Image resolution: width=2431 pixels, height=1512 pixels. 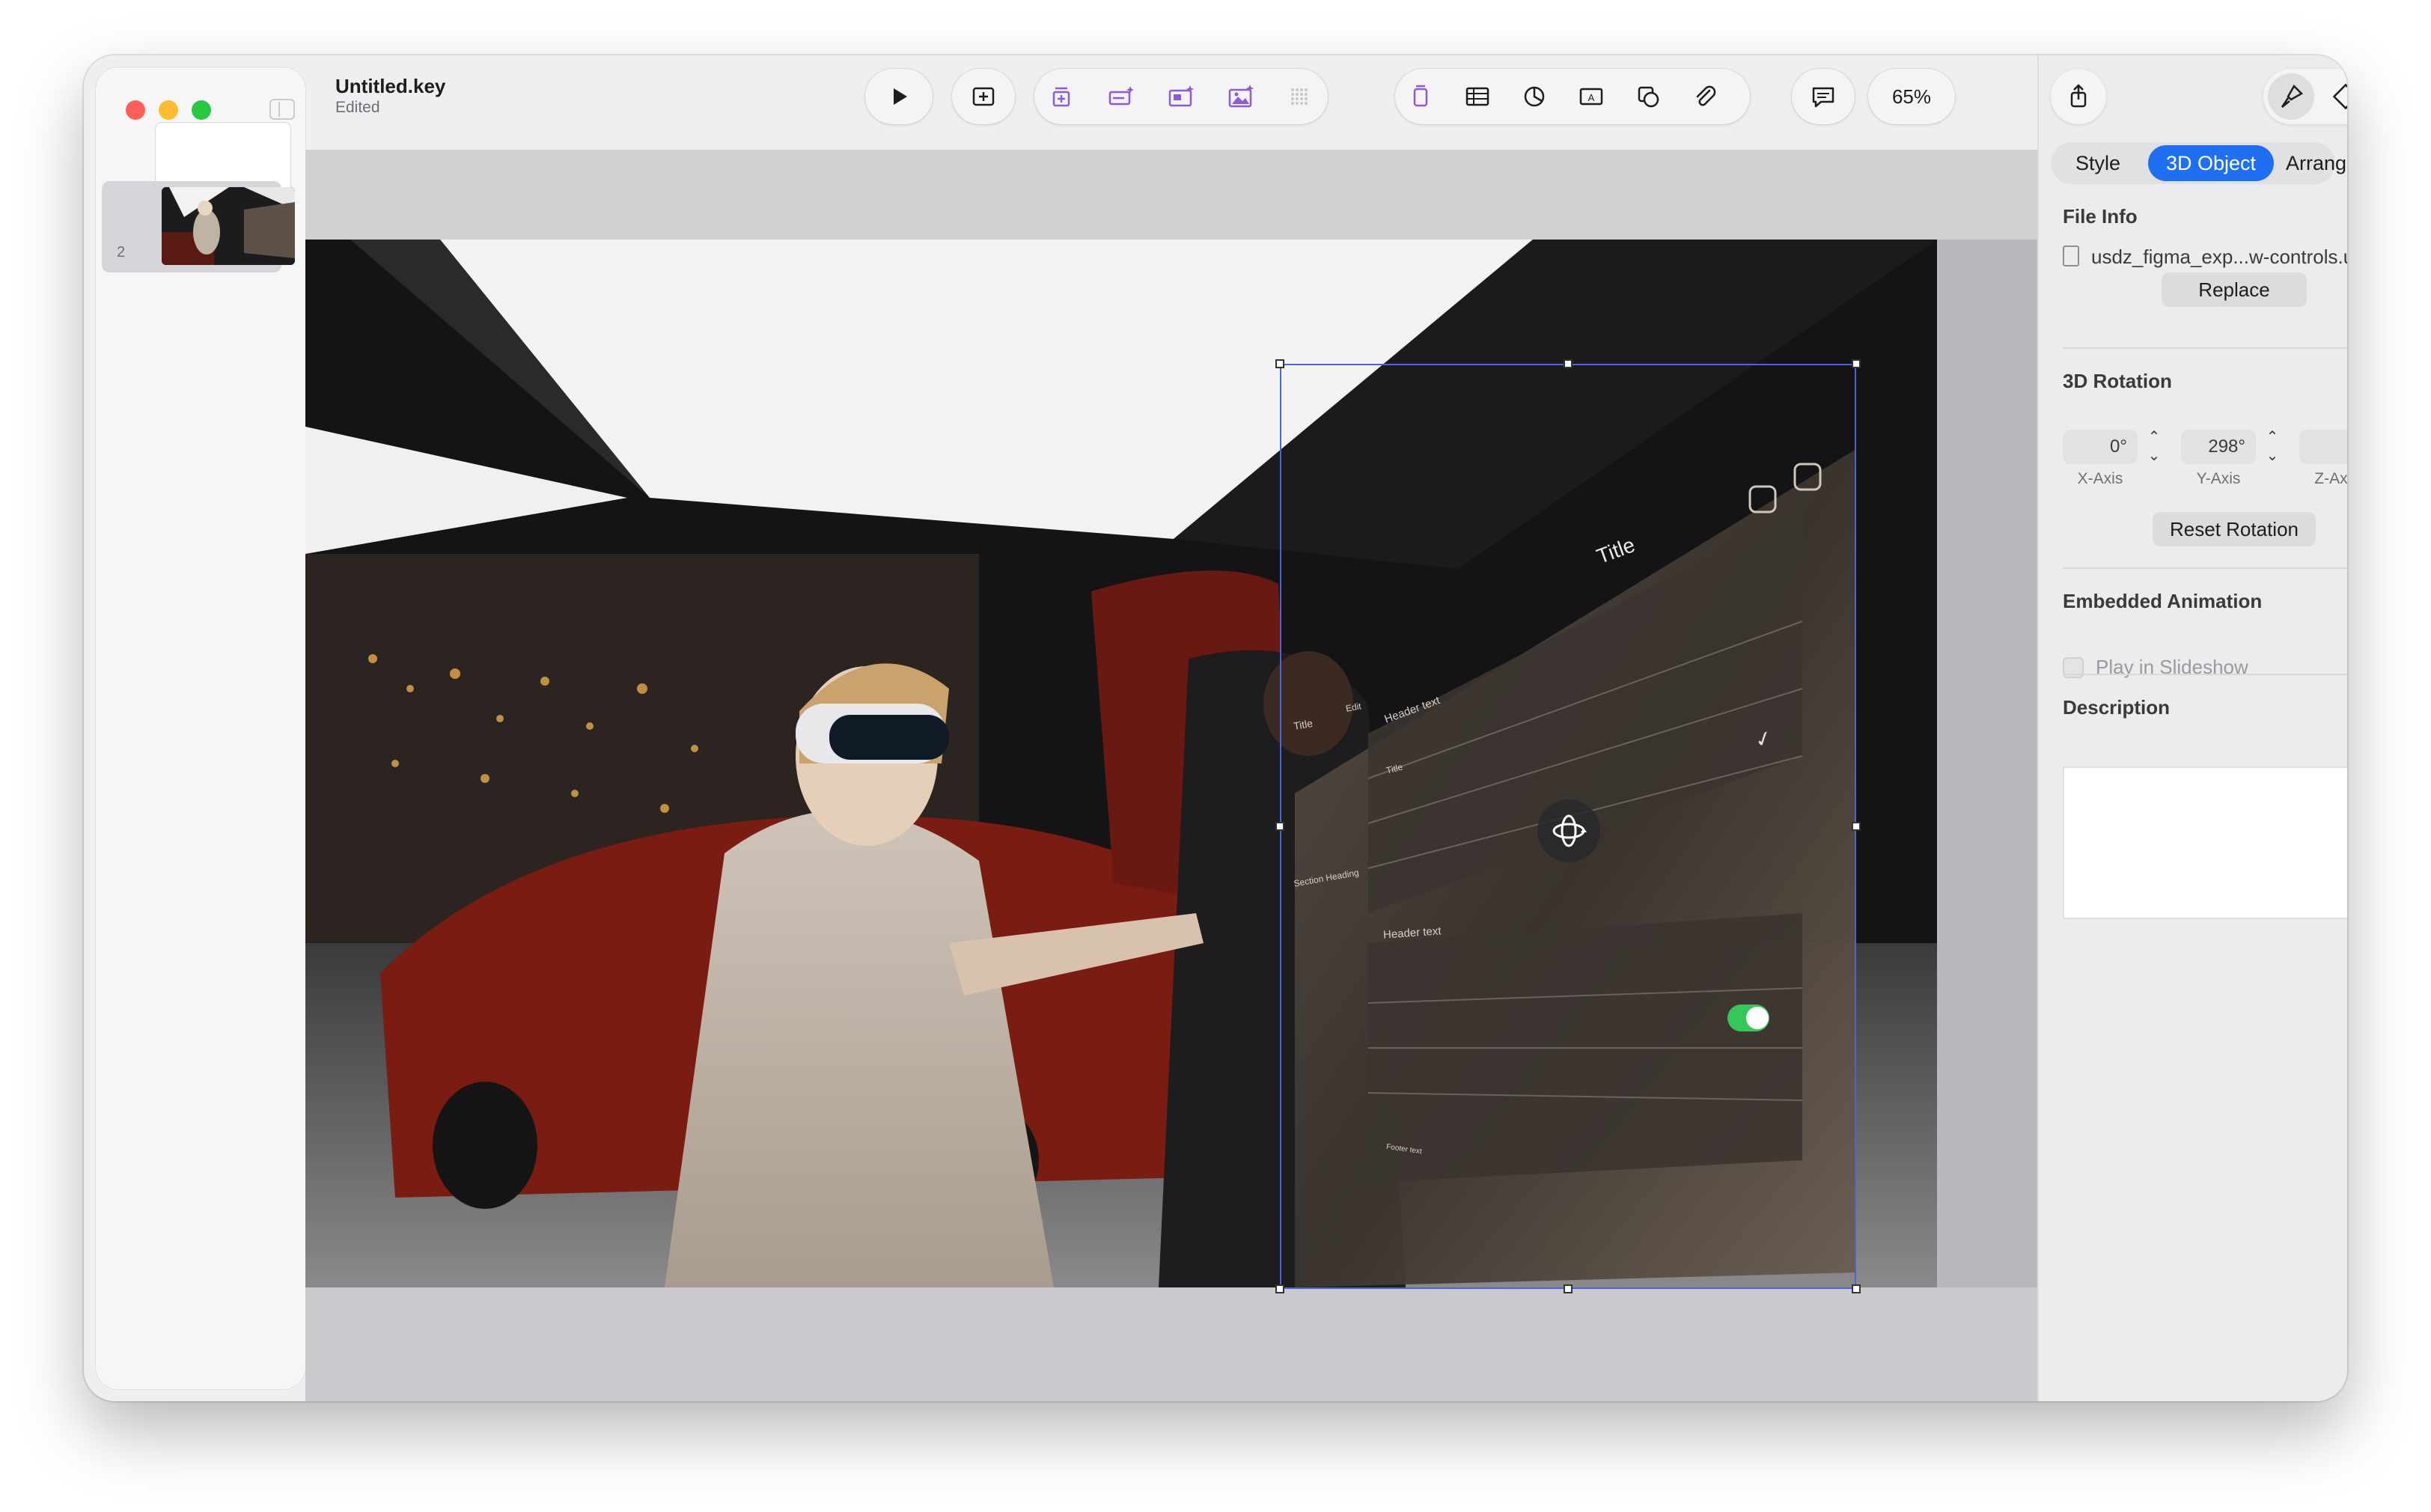 I want to click on media-tools-group, so click(x=1181, y=96).